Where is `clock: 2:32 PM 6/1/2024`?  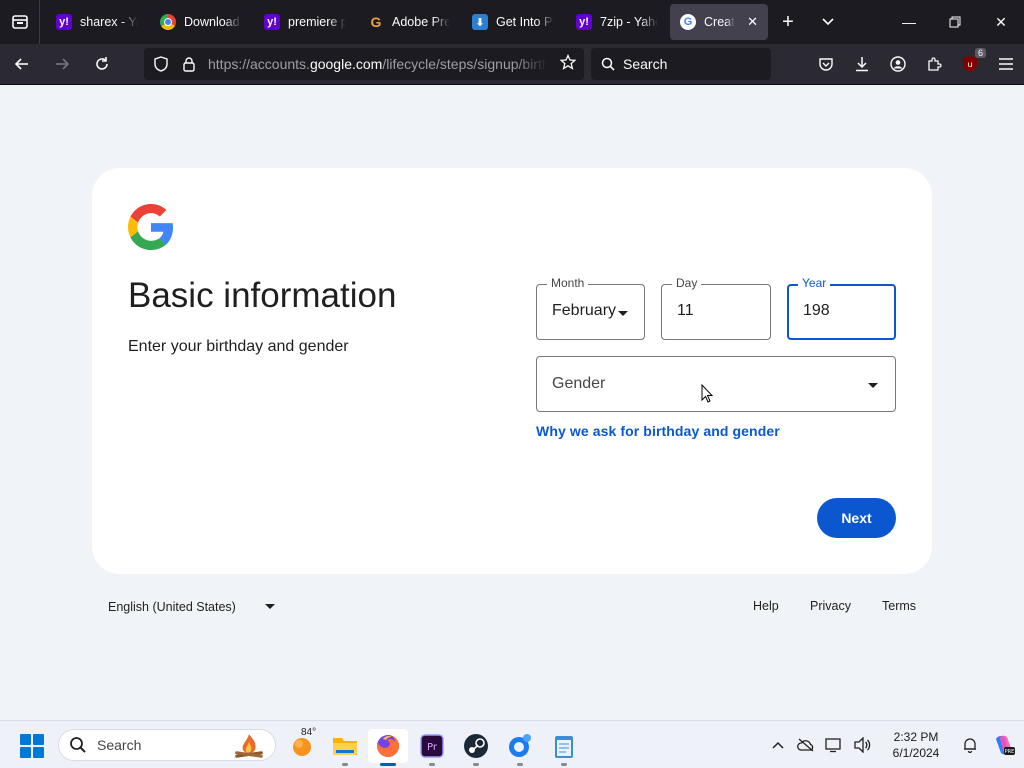 clock: 2:32 PM 6/1/2024 is located at coordinates (916, 745).